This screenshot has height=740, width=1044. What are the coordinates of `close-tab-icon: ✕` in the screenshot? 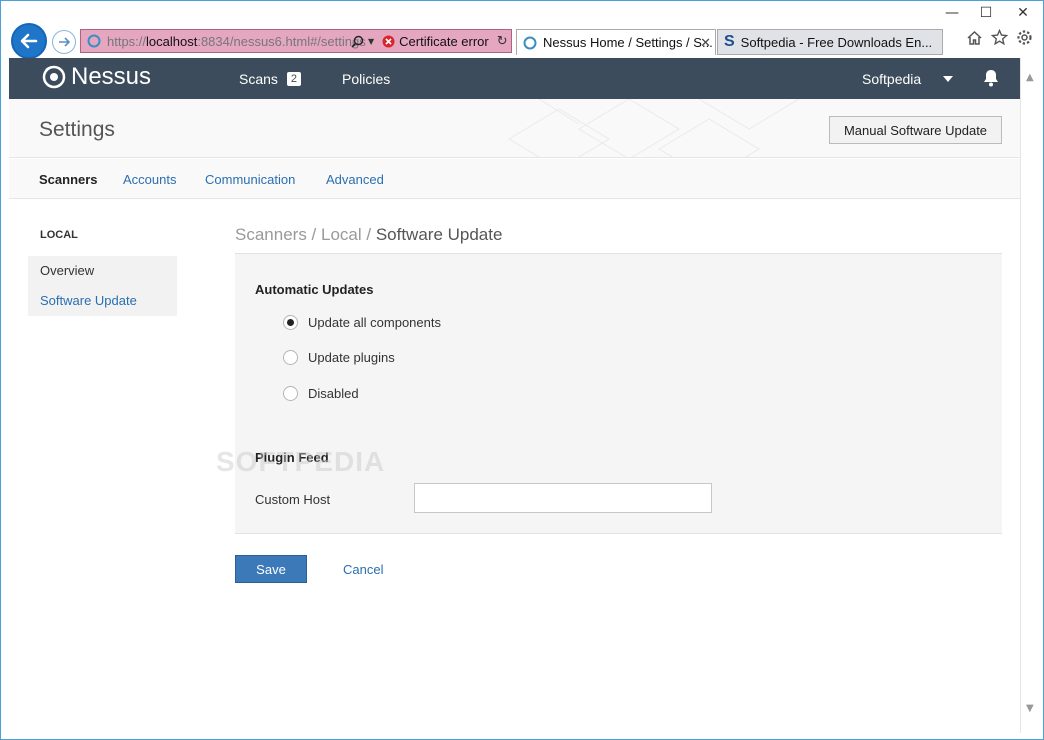 It's located at (705, 43).